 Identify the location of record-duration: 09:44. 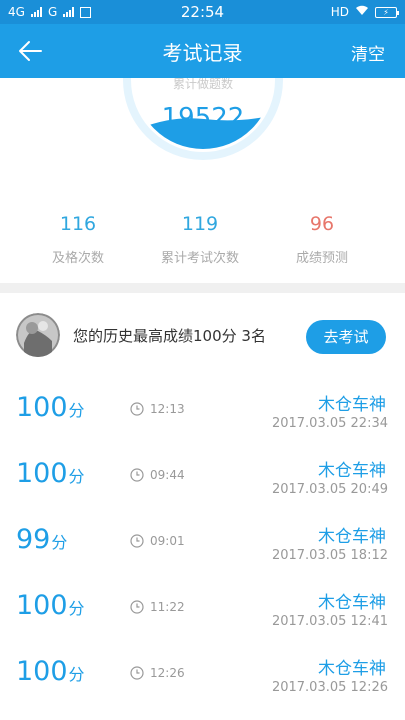
(157, 475).